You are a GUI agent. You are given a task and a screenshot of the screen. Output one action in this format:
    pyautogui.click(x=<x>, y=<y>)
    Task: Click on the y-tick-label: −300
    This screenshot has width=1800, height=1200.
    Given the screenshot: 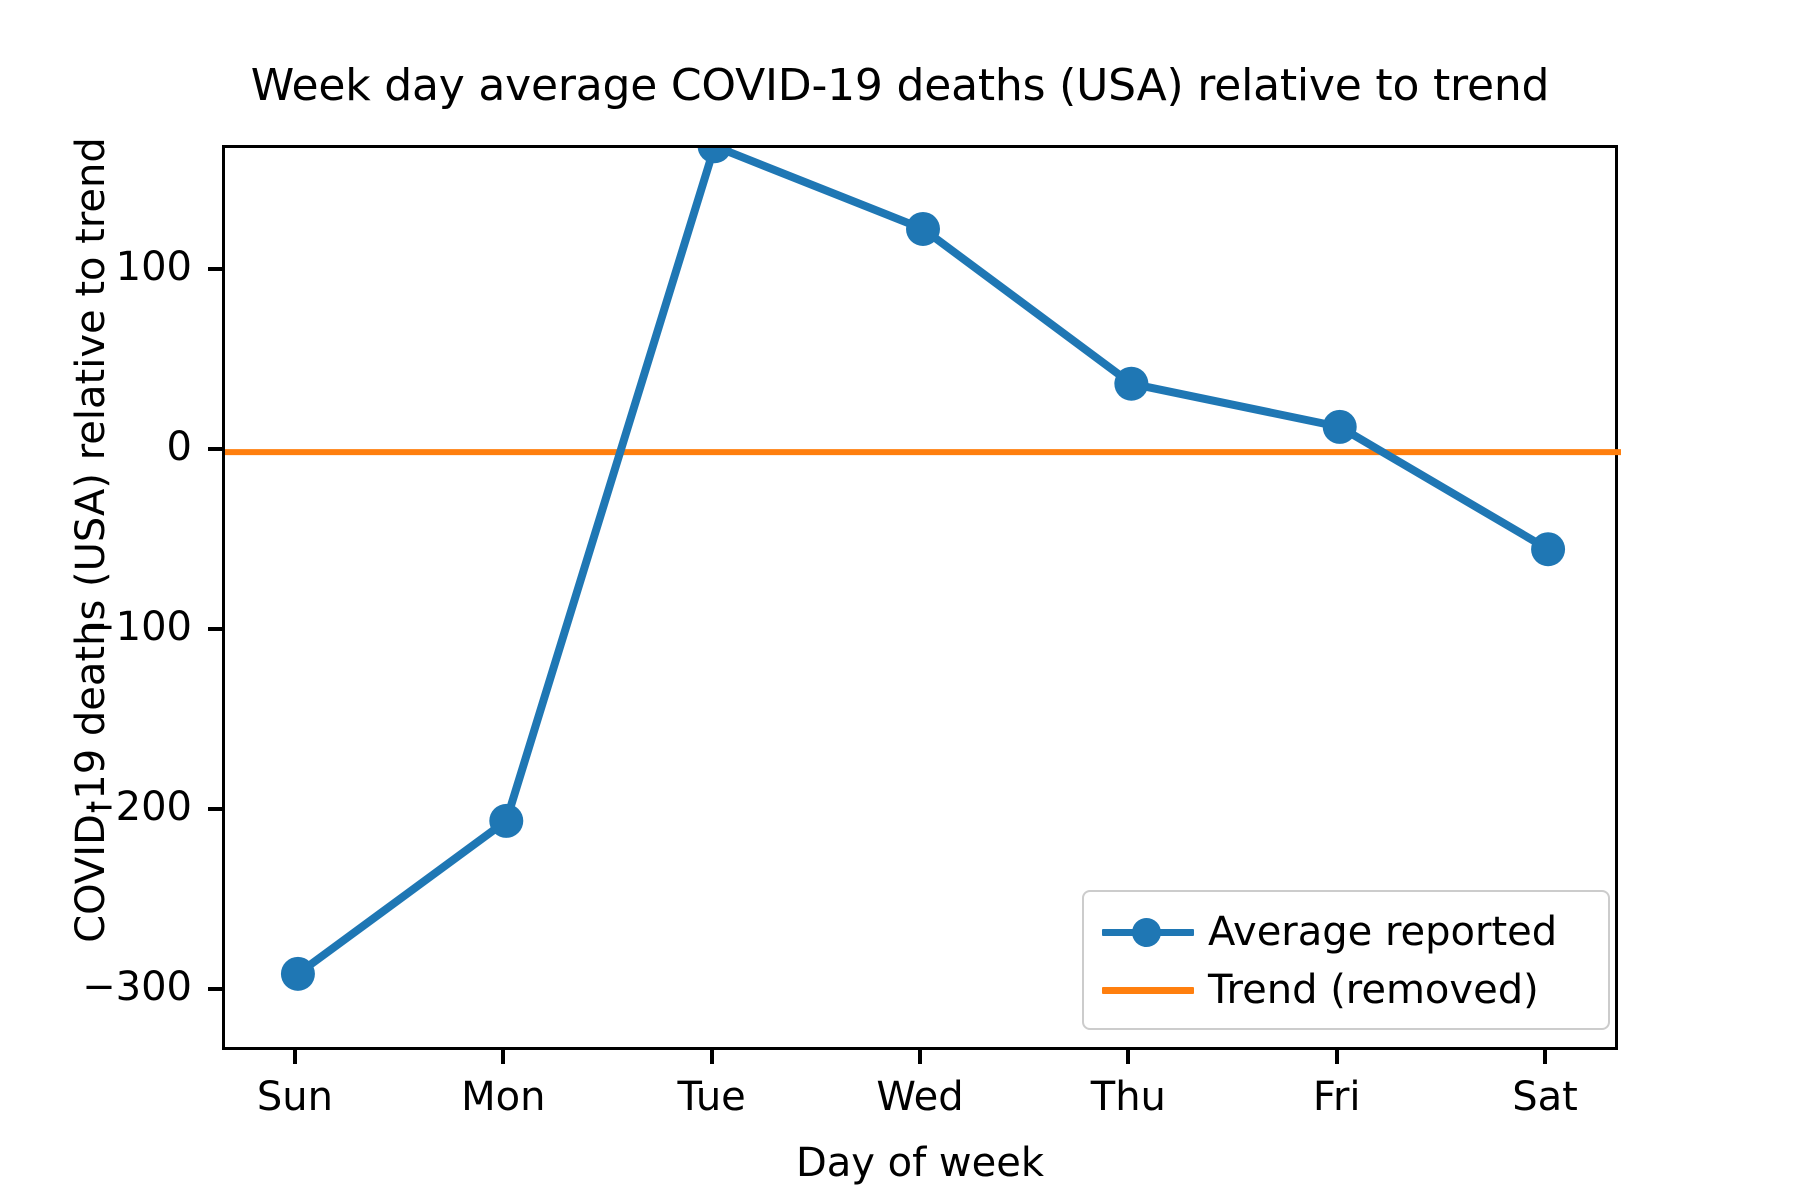 What is the action you would take?
    pyautogui.click(x=137, y=986)
    